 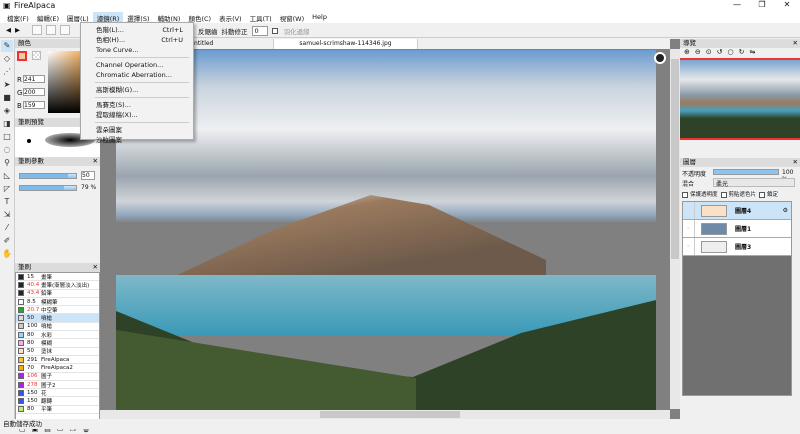 I want to click on gear-icon: ⚙, so click(x=785, y=210).